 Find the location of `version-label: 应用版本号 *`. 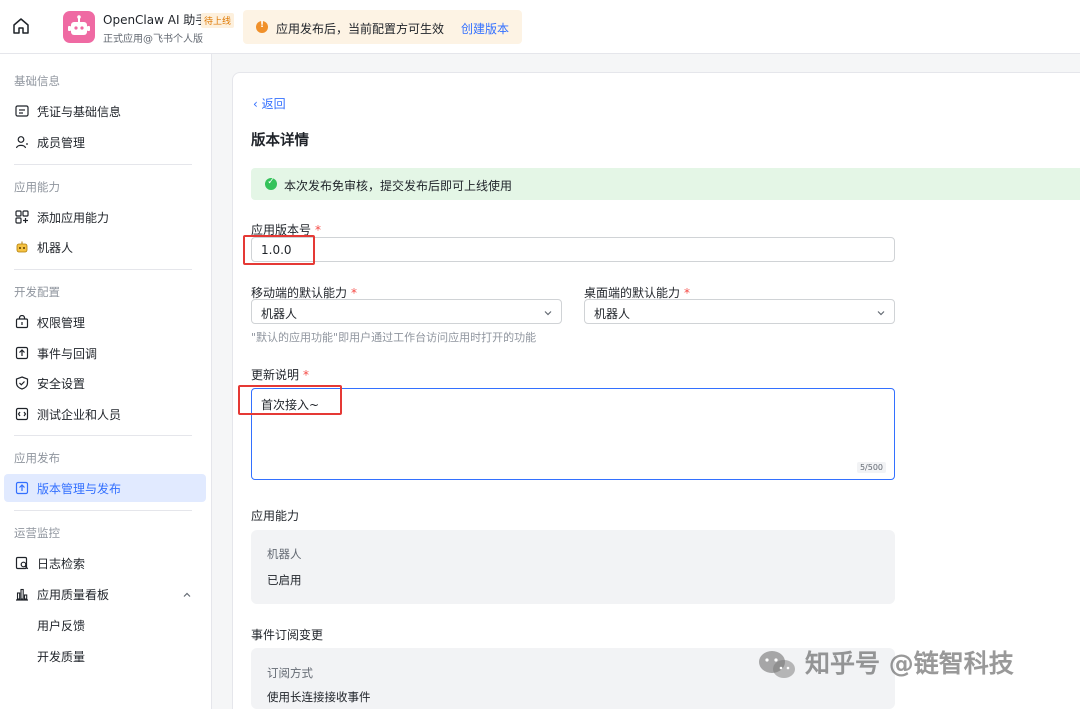

version-label: 应用版本号 * is located at coordinates (286, 229).